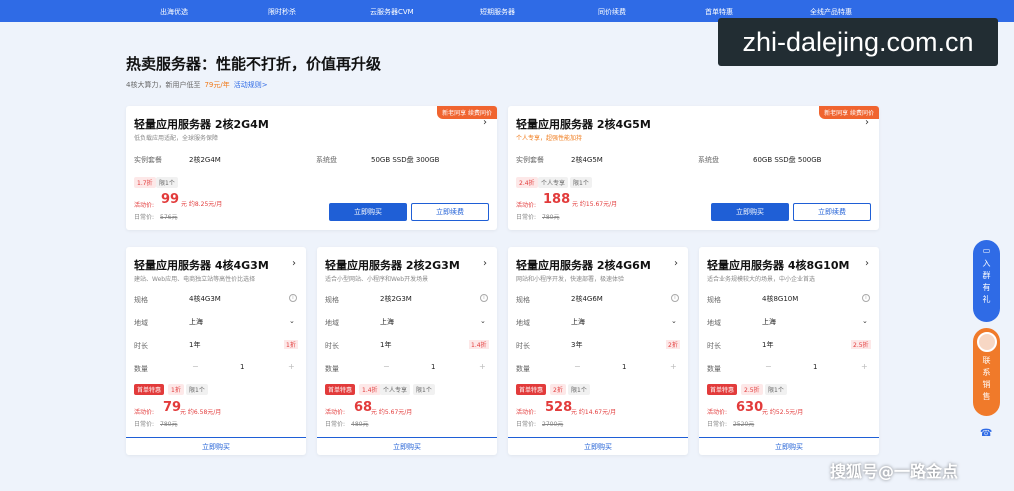  What do you see at coordinates (197, 85) in the screenshot?
I see `section-subtitle: 4核大算力，新用户低至 79元/年 活动规则>` at bounding box center [197, 85].